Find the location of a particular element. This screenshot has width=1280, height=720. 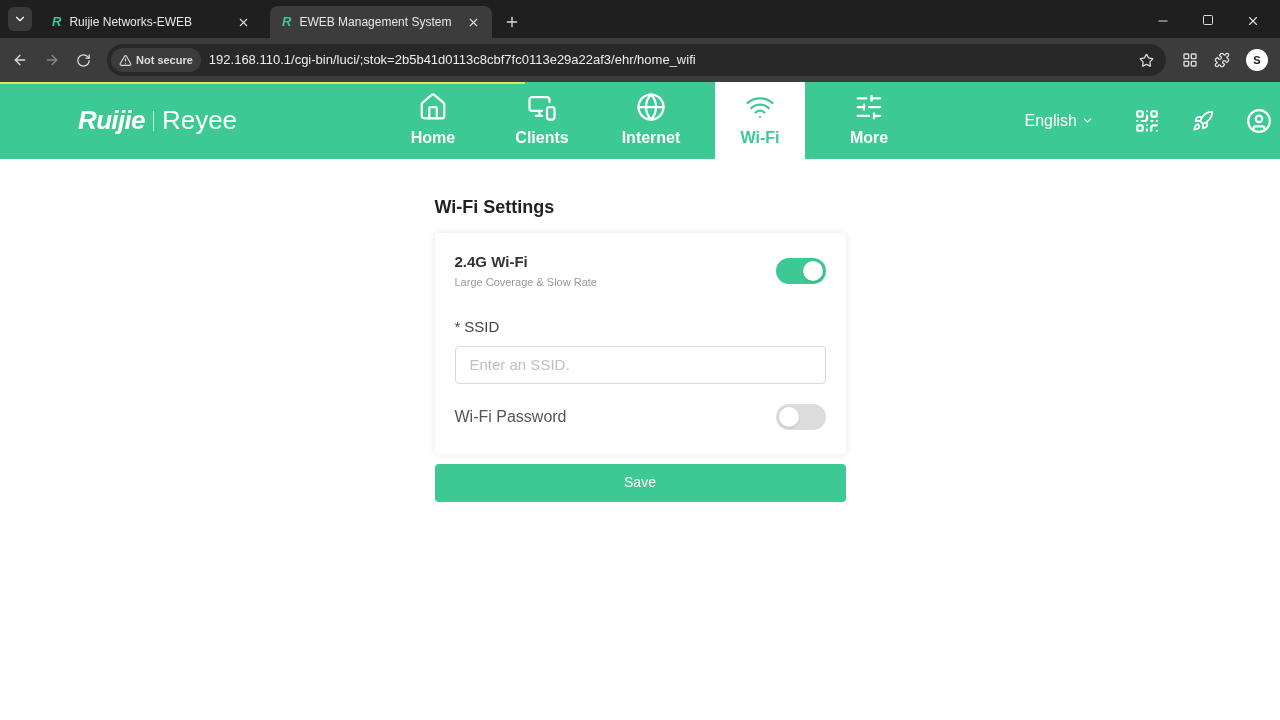

section-title: Wi-Fi Settings is located at coordinates (495, 207).